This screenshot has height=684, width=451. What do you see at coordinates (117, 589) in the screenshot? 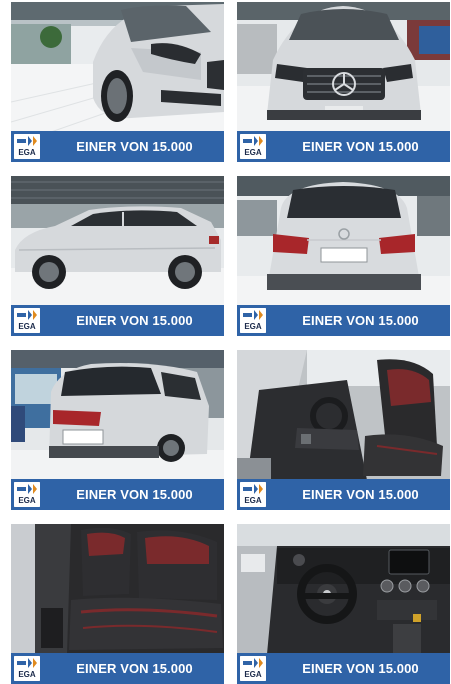
I see `rear-seats-photo` at bounding box center [117, 589].